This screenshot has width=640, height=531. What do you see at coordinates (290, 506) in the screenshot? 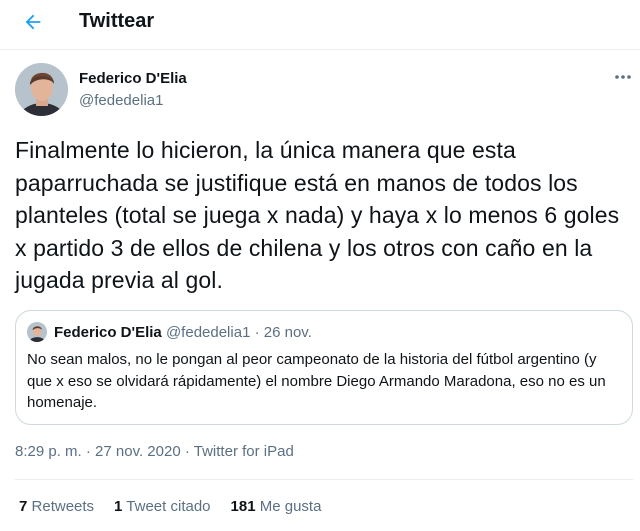
I see `likes-label: Me gusta` at bounding box center [290, 506].